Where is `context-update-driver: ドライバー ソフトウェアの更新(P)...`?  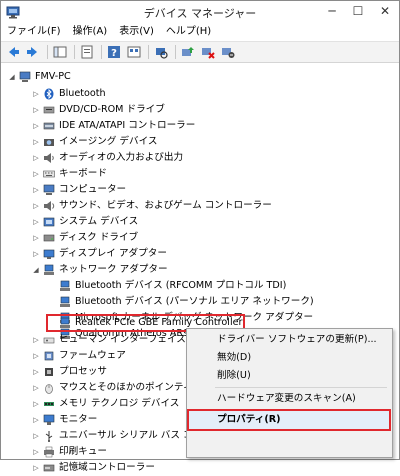 context-update-driver: ドライバー ソフトウェアの更新(P)... is located at coordinates (289, 340).